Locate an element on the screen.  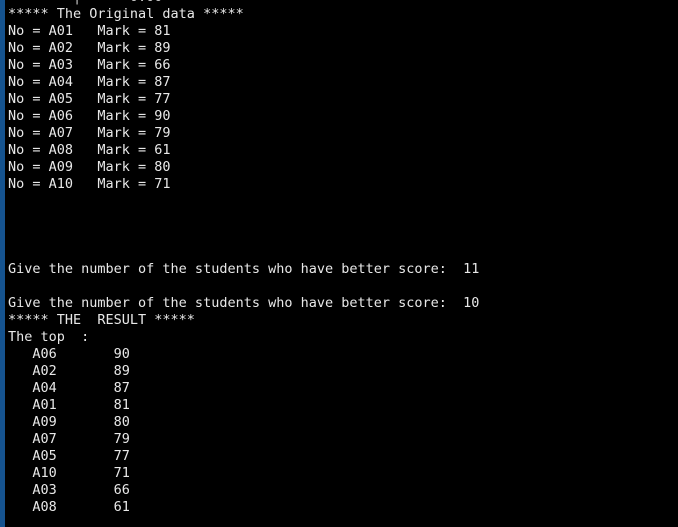
result-row: A06 90 is located at coordinates (69, 354).